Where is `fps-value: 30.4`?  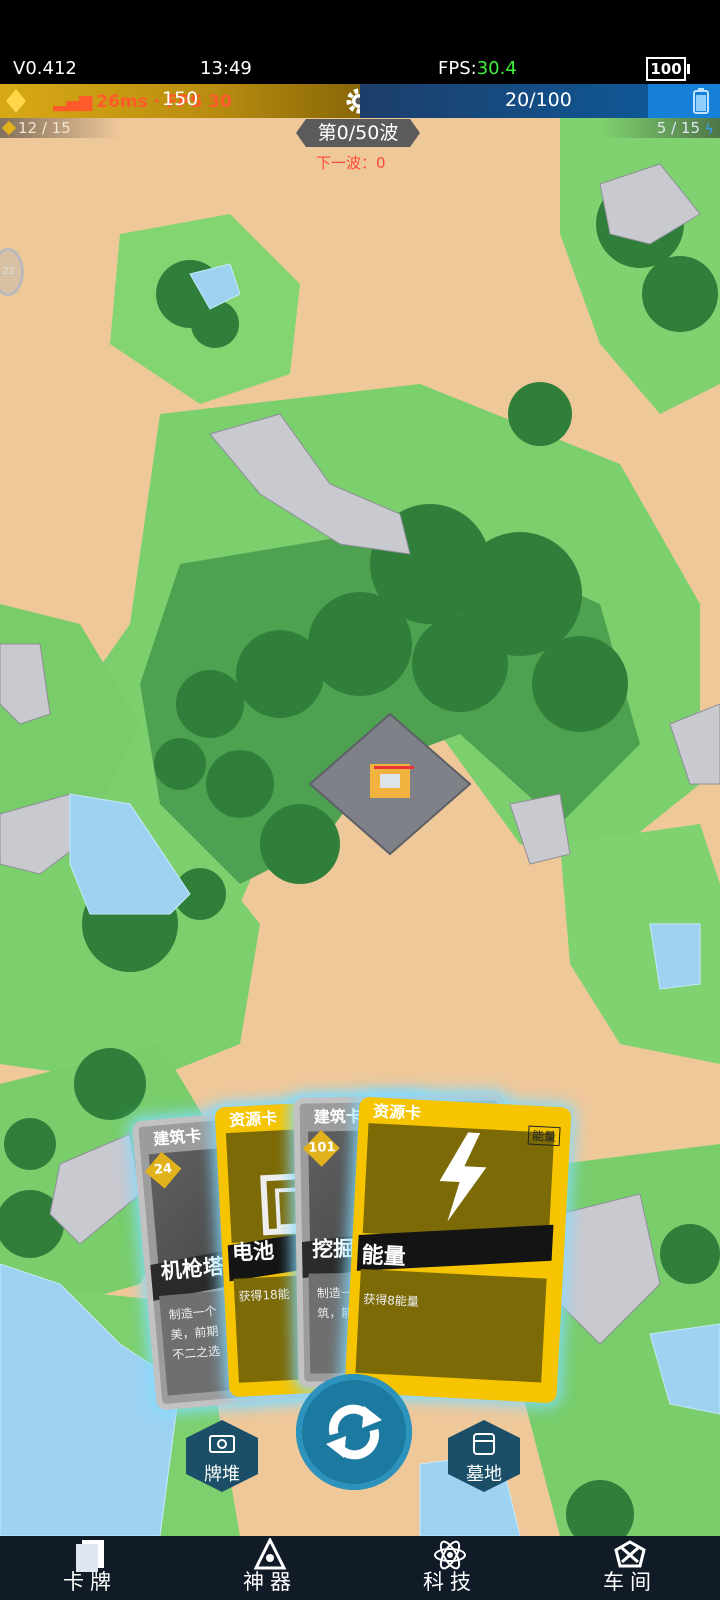
fps-value: 30.4 is located at coordinates (496, 68).